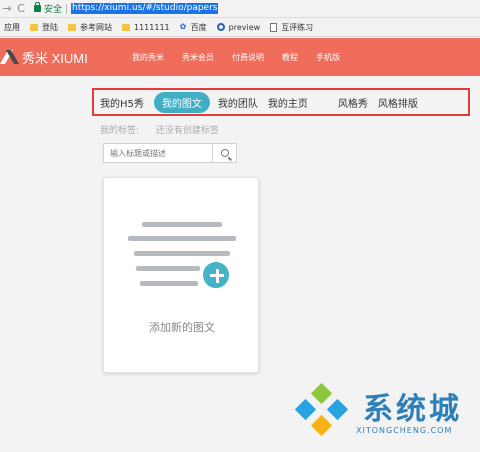 The width and height of the screenshot is (480, 452). I want to click on divider, so click(67, 8).